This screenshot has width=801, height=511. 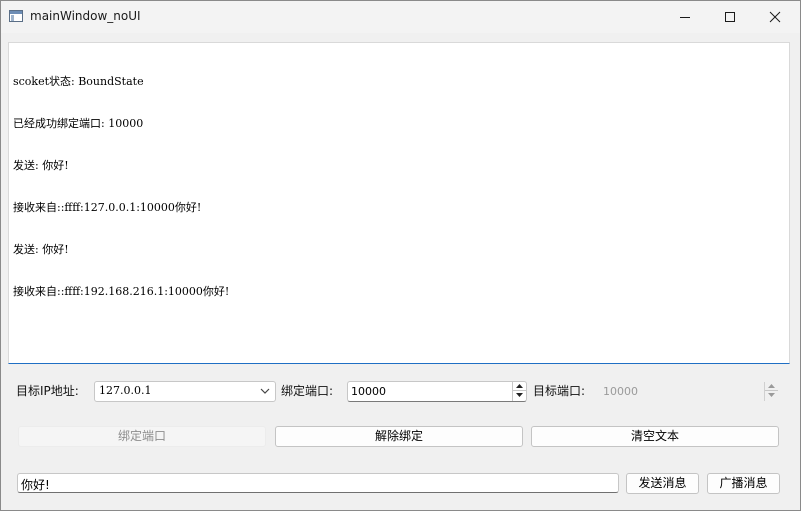 What do you see at coordinates (307, 391) in the screenshot?
I see `bind-port-label: 绑定端口:` at bounding box center [307, 391].